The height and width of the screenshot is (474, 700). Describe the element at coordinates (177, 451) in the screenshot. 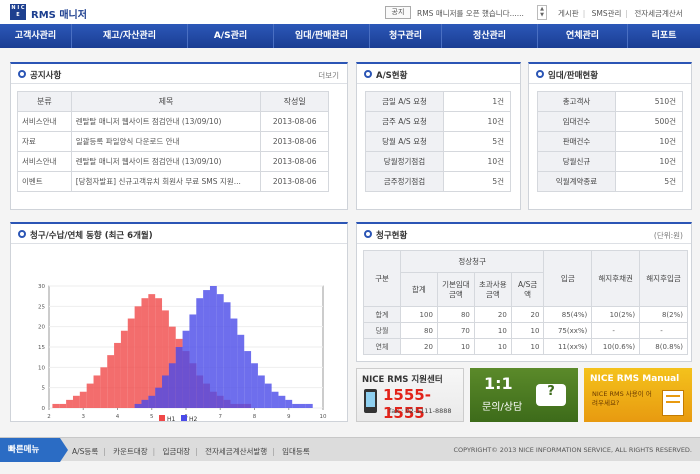

I see `quick-link-receipt: 입금대장` at that location.